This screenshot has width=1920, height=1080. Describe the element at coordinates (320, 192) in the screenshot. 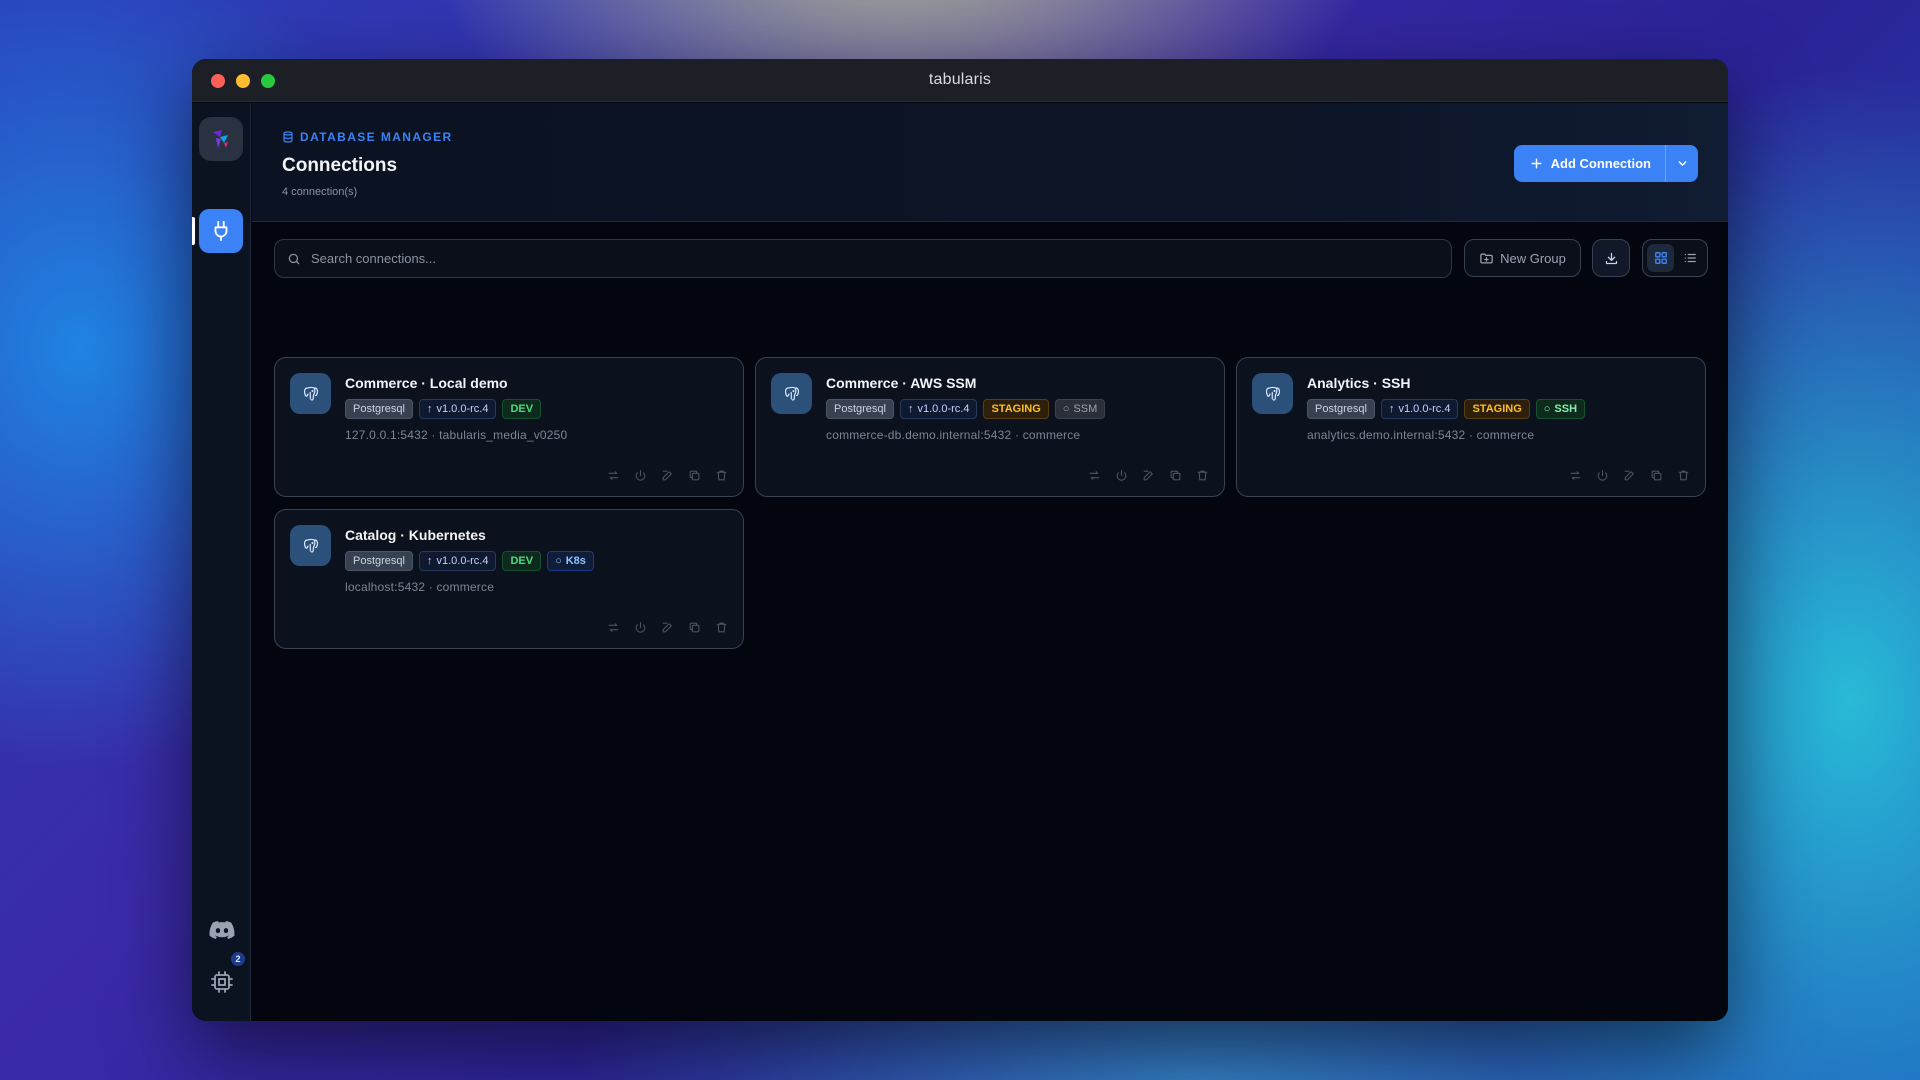

I see `connection-count: 4 connection(s)` at that location.